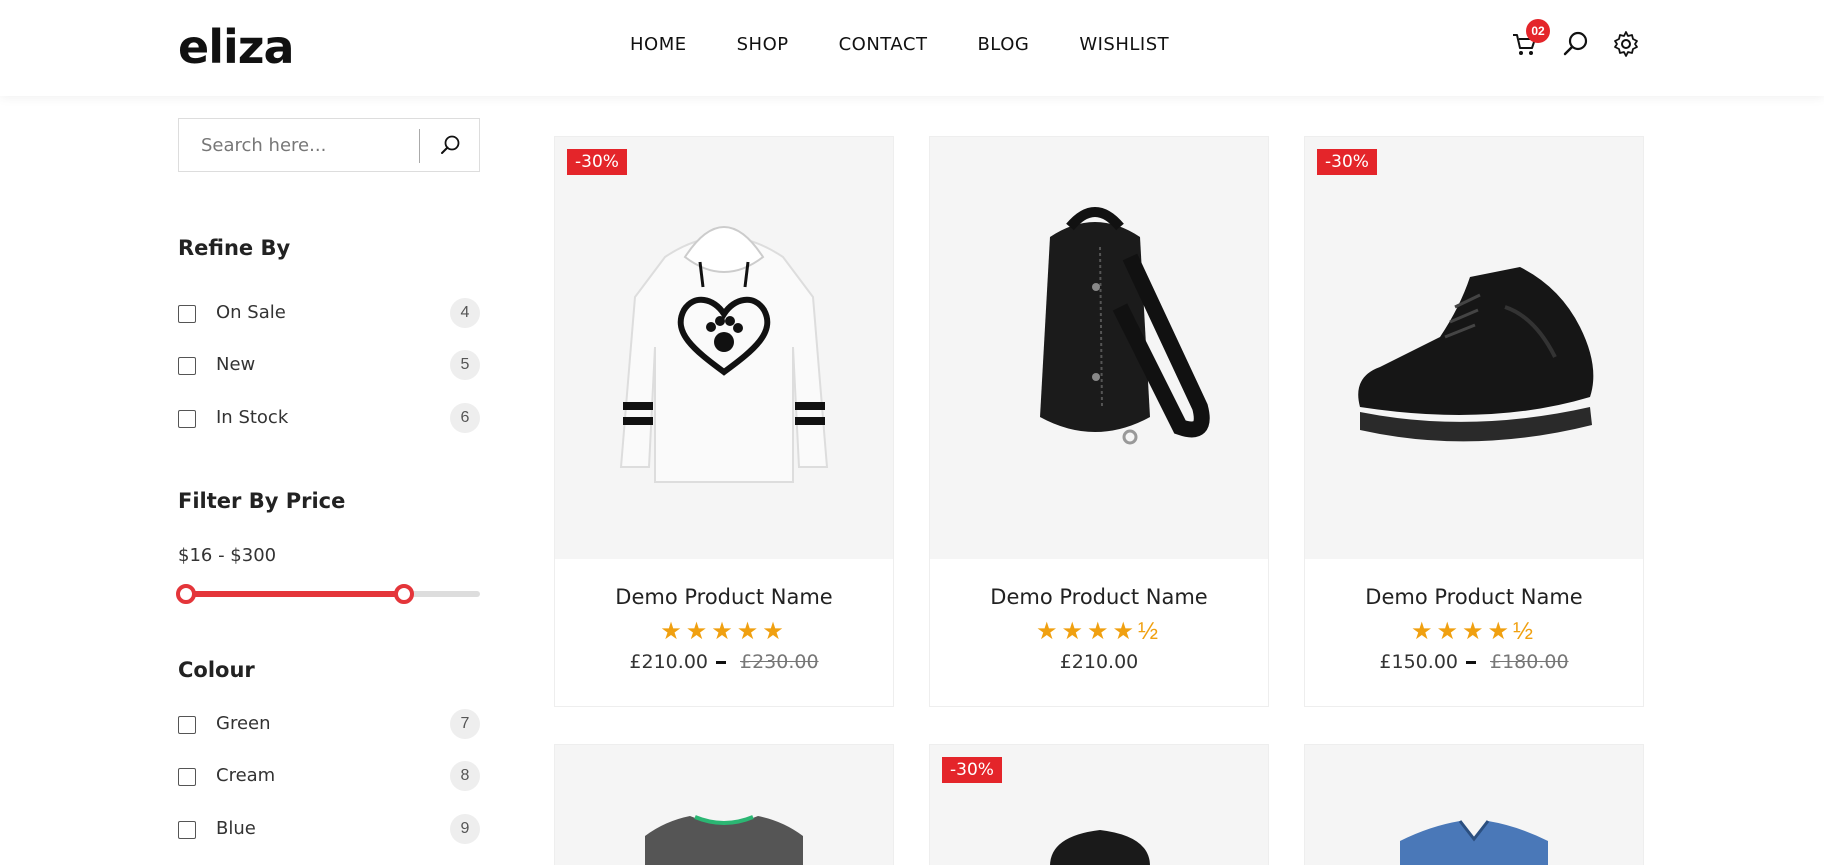  Describe the element at coordinates (658, 44) in the screenshot. I see `nav-home: HOME` at that location.